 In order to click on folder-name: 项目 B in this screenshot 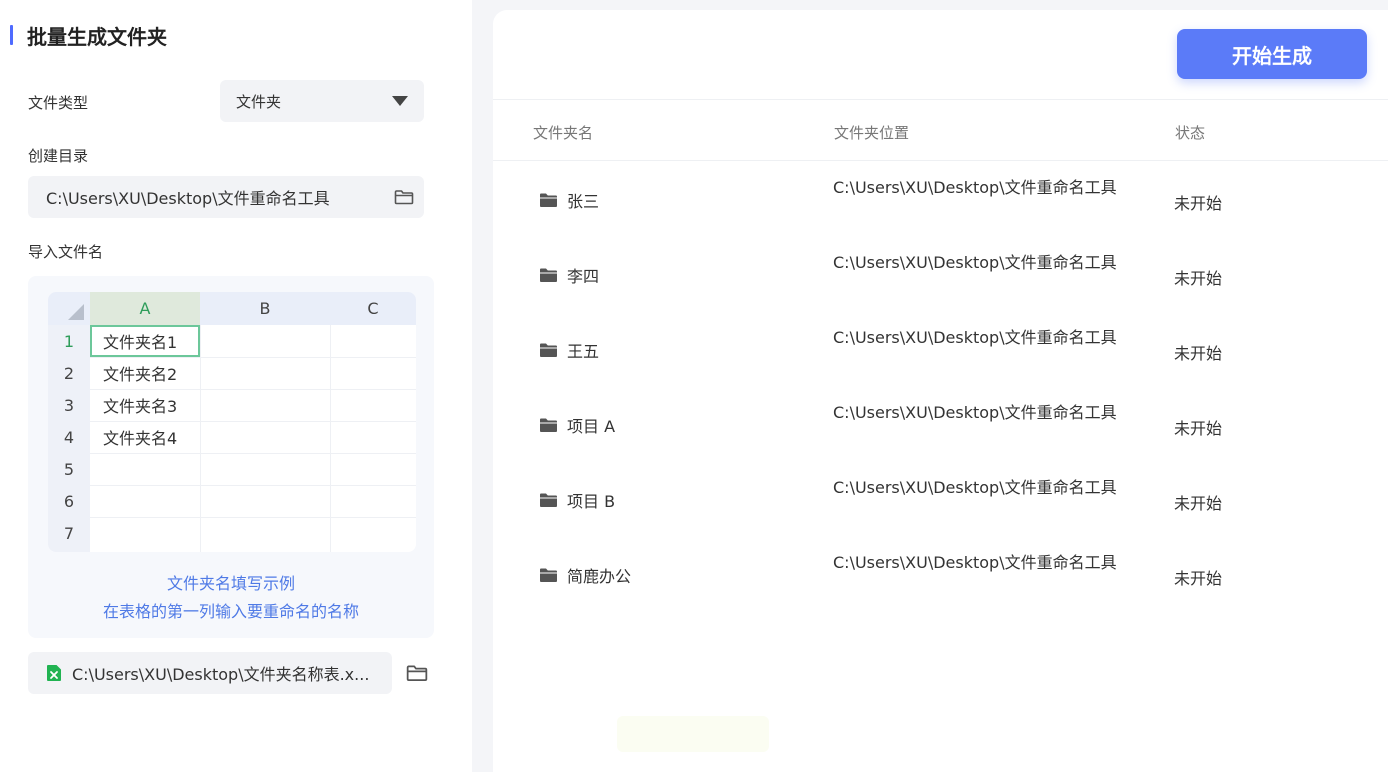, I will do `click(591, 501)`.